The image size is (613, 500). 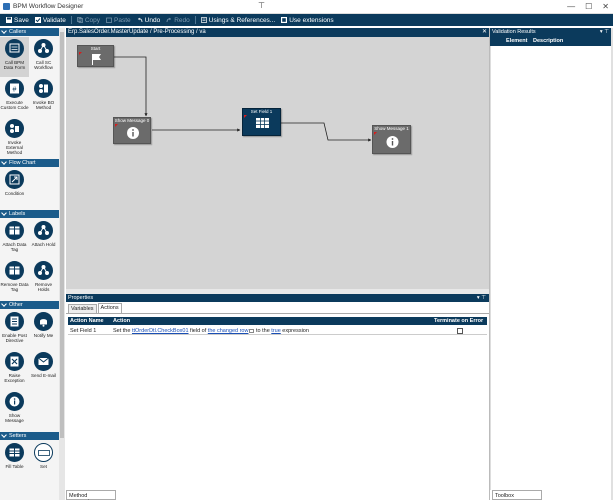 I want to click on tab-variables: Variables, so click(x=82, y=308).